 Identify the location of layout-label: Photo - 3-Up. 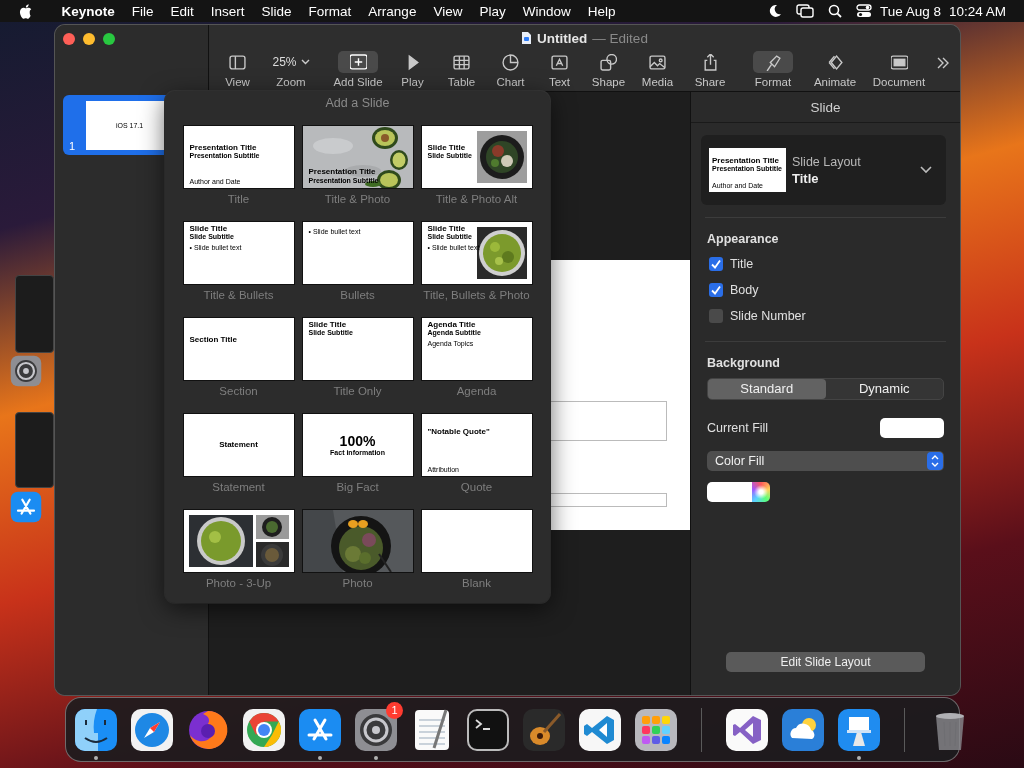
(238, 583).